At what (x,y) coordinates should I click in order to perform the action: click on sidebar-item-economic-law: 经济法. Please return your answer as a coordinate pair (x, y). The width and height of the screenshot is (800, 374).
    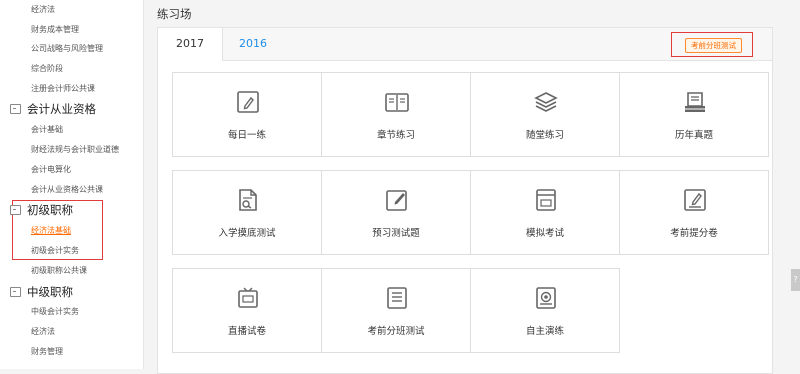
    Looking at the image, I should click on (43, 10).